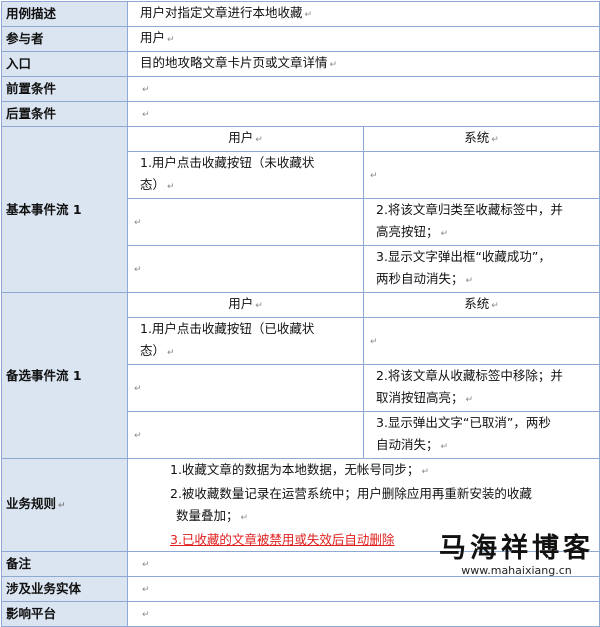 The image size is (600, 627). I want to click on watermark: 马海祥博客 www.mahaixiang.cn, so click(516, 555).